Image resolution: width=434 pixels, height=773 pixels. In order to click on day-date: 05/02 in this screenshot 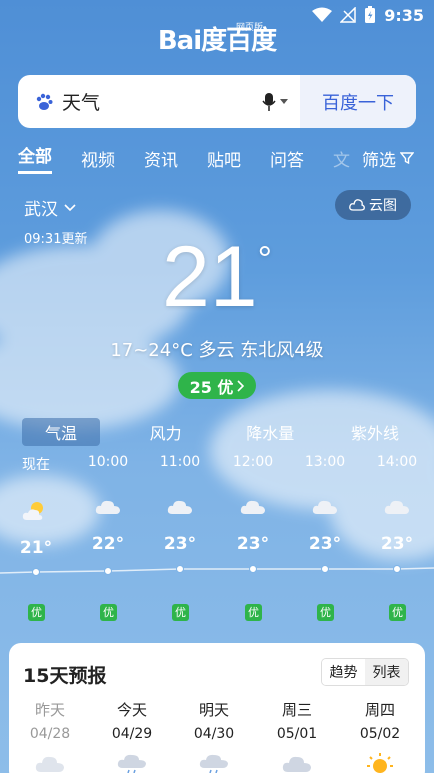, I will do `click(380, 734)`.